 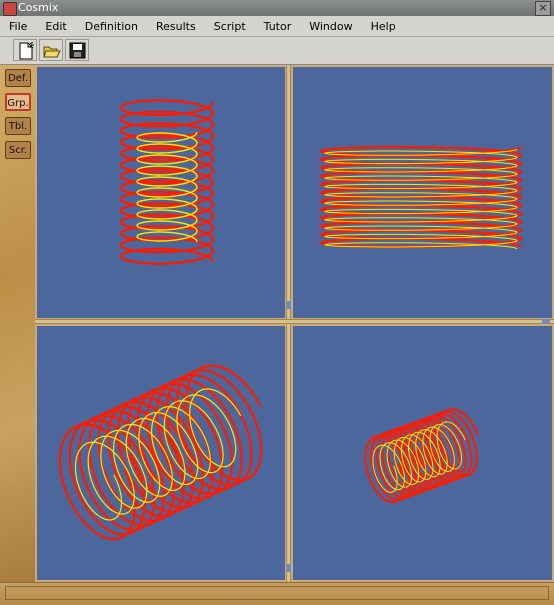 I want to click on menu-definition: Definition, so click(x=111, y=26).